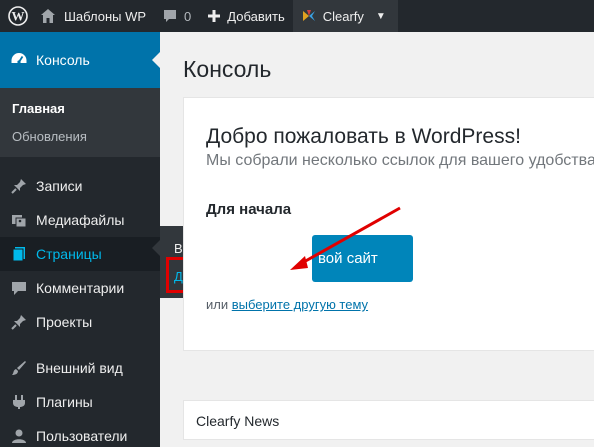 Image resolution: width=594 pixels, height=447 pixels. I want to click on welcome-title: Добро пожаловать в WordPress!, so click(363, 136).